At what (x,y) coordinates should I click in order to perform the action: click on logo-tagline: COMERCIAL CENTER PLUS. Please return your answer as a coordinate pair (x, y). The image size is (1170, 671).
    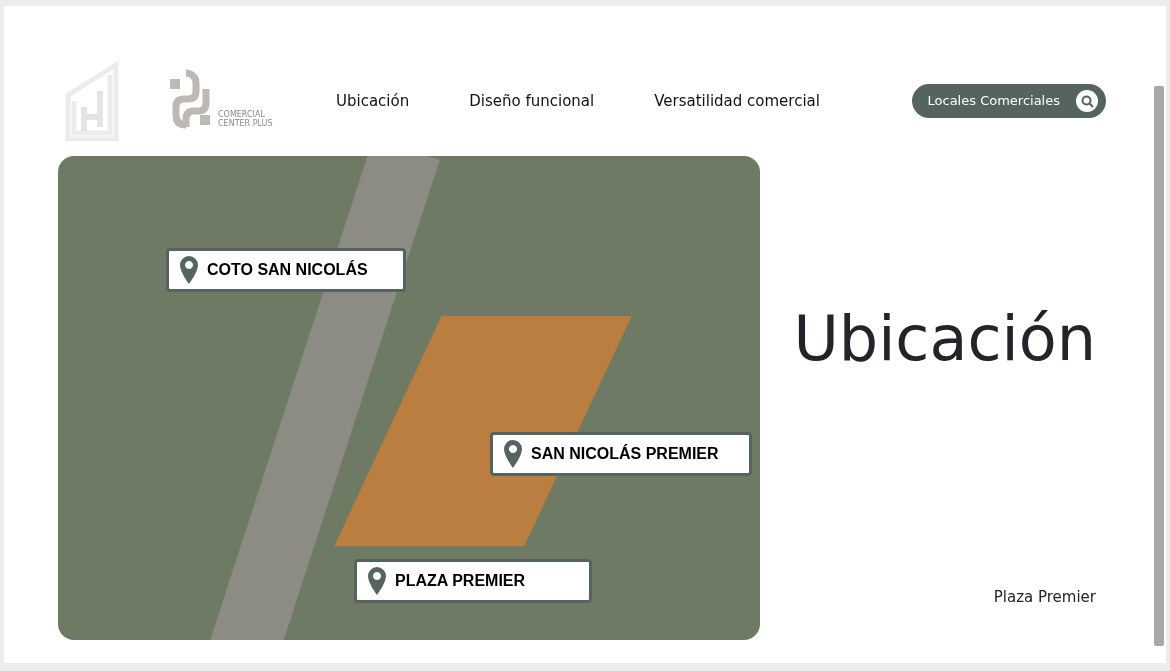
    Looking at the image, I should click on (246, 119).